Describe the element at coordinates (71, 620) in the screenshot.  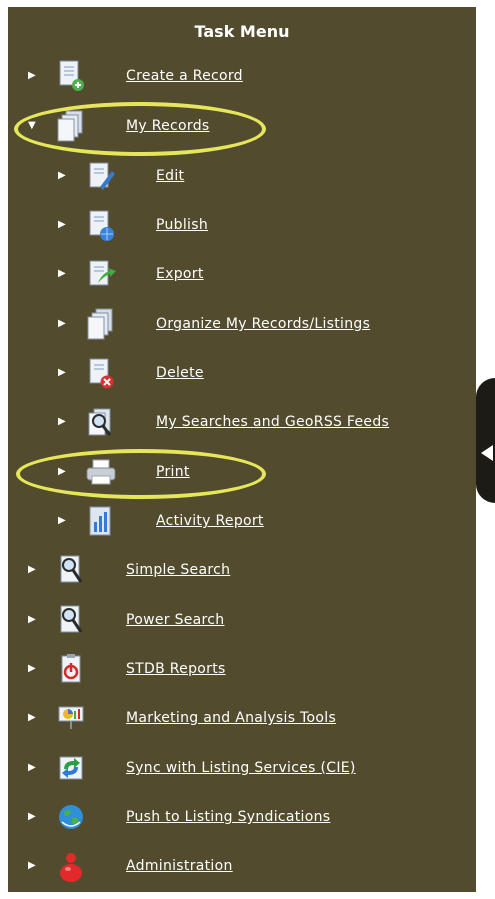
I see `power-search-icon` at that location.